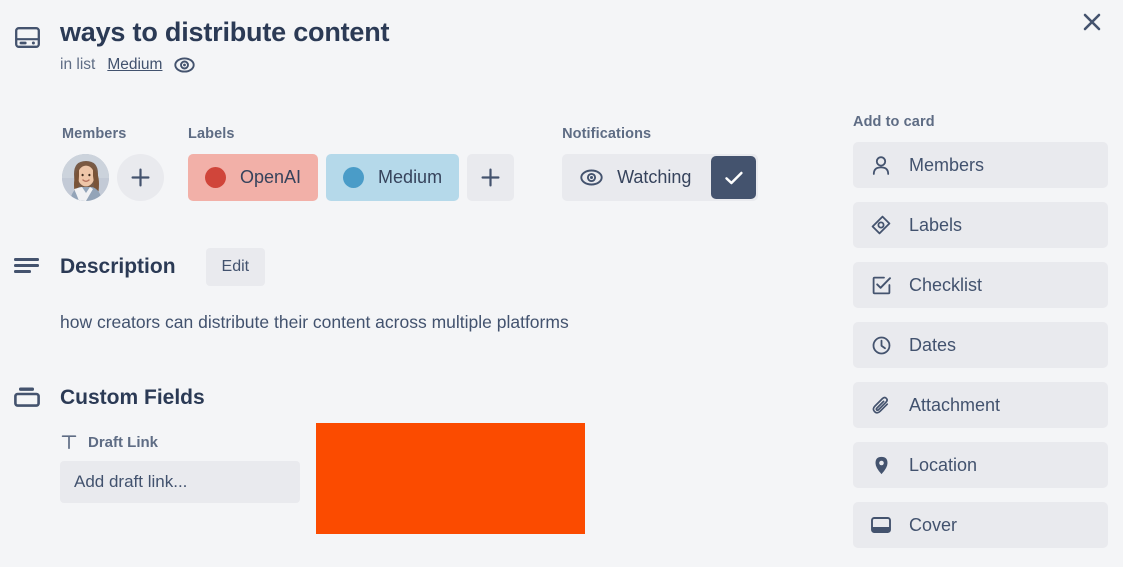 This screenshot has height=567, width=1123. Describe the element at coordinates (410, 177) in the screenshot. I see `label-name: Medium` at that location.